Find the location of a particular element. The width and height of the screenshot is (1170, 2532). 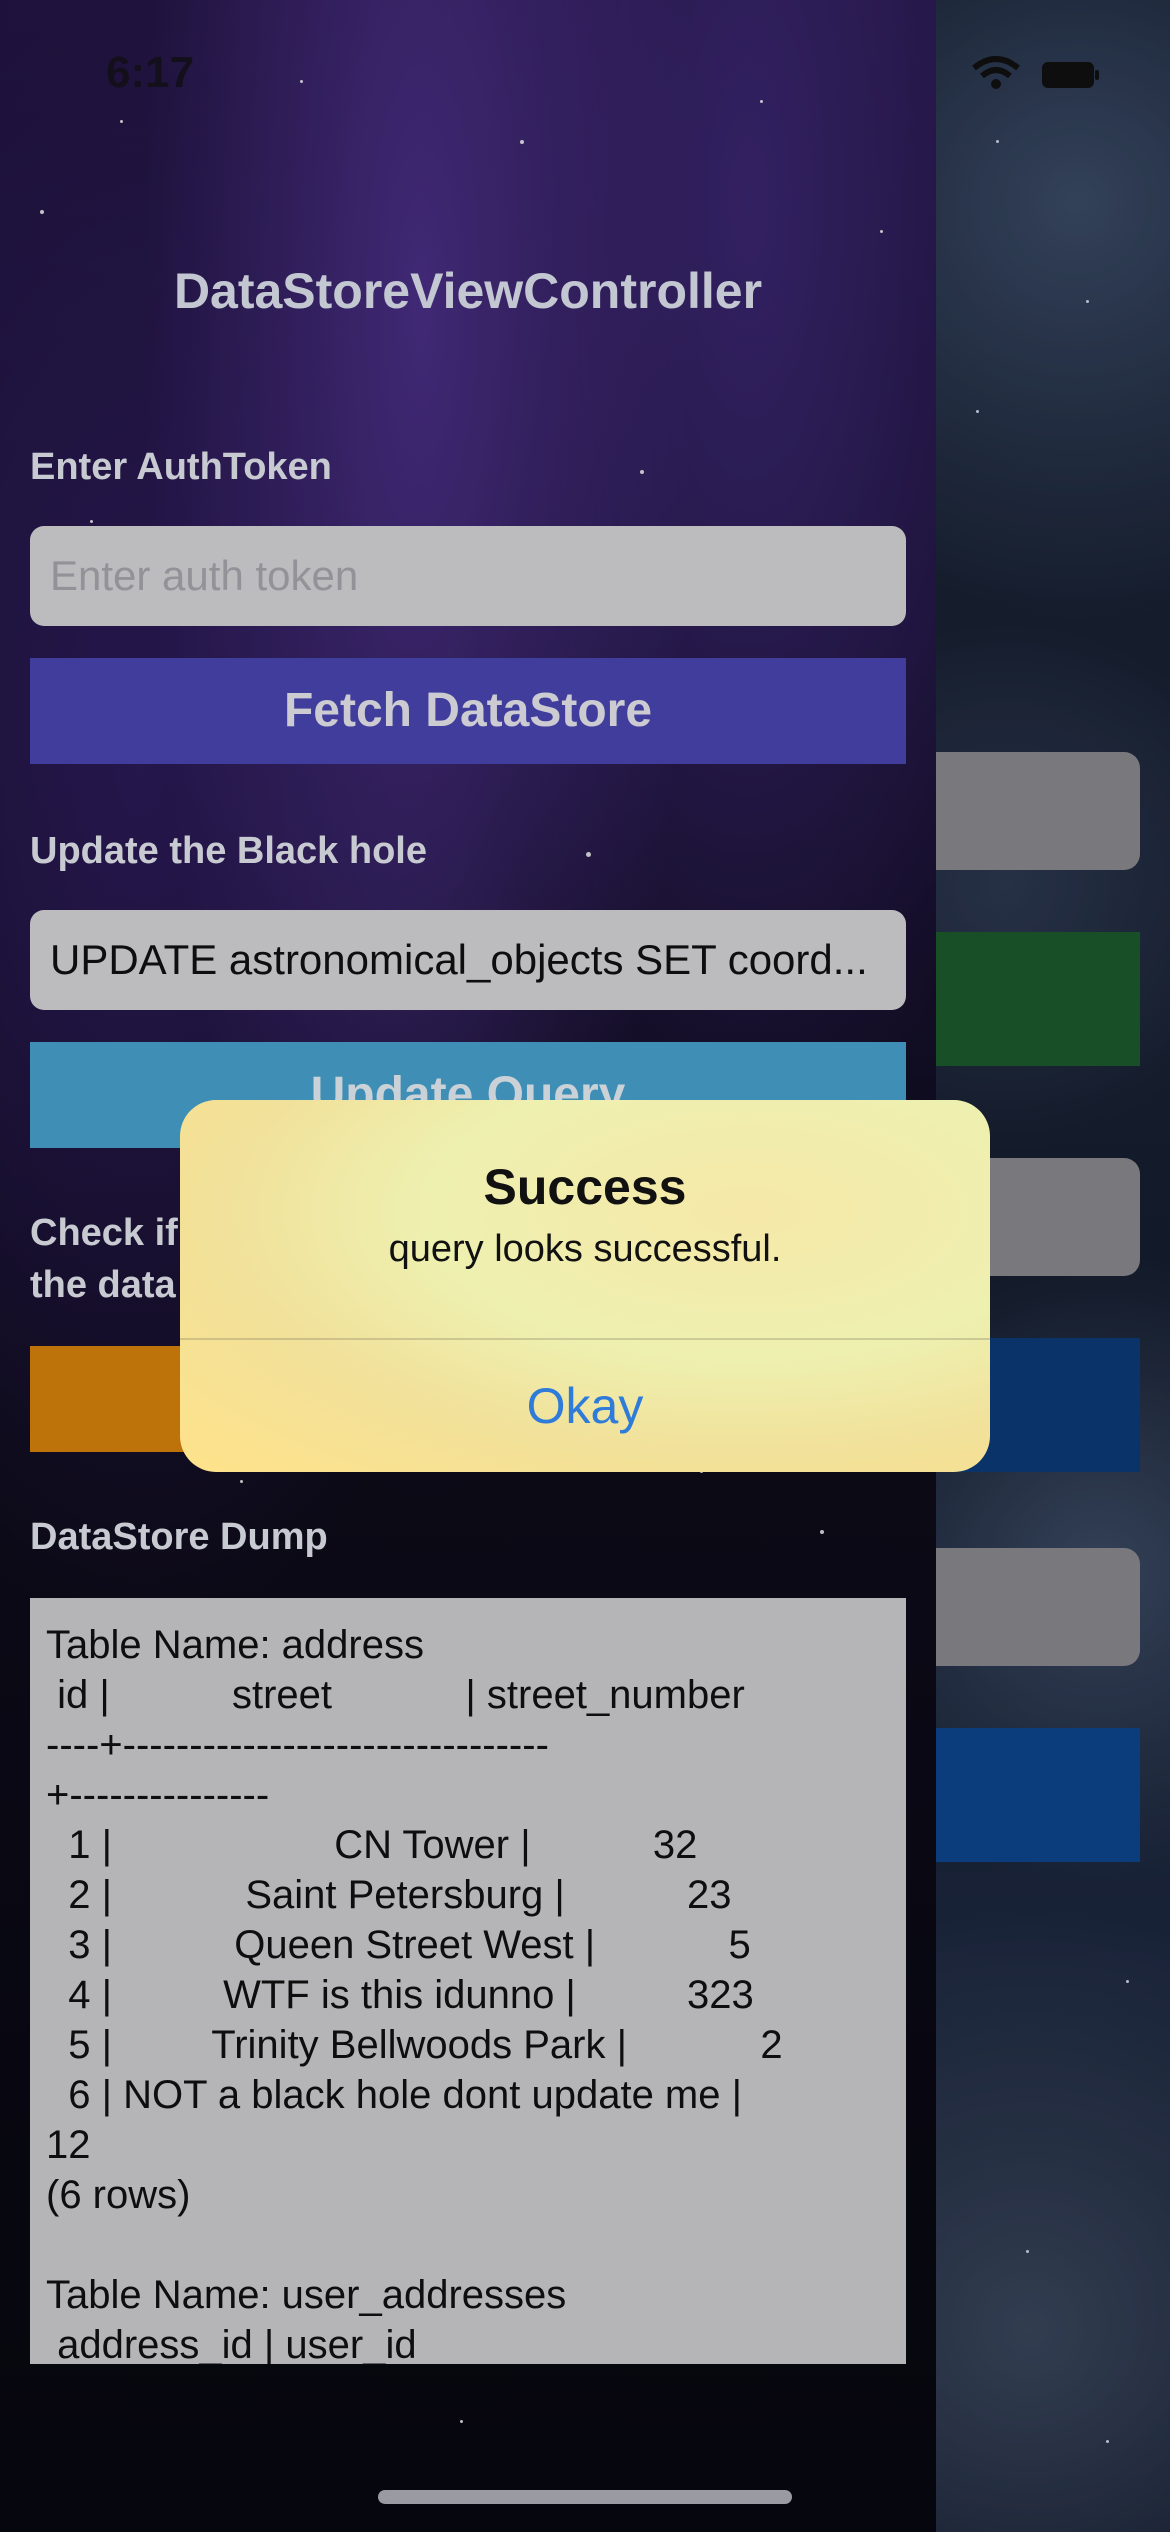

home-indicator is located at coordinates (585, 2497).